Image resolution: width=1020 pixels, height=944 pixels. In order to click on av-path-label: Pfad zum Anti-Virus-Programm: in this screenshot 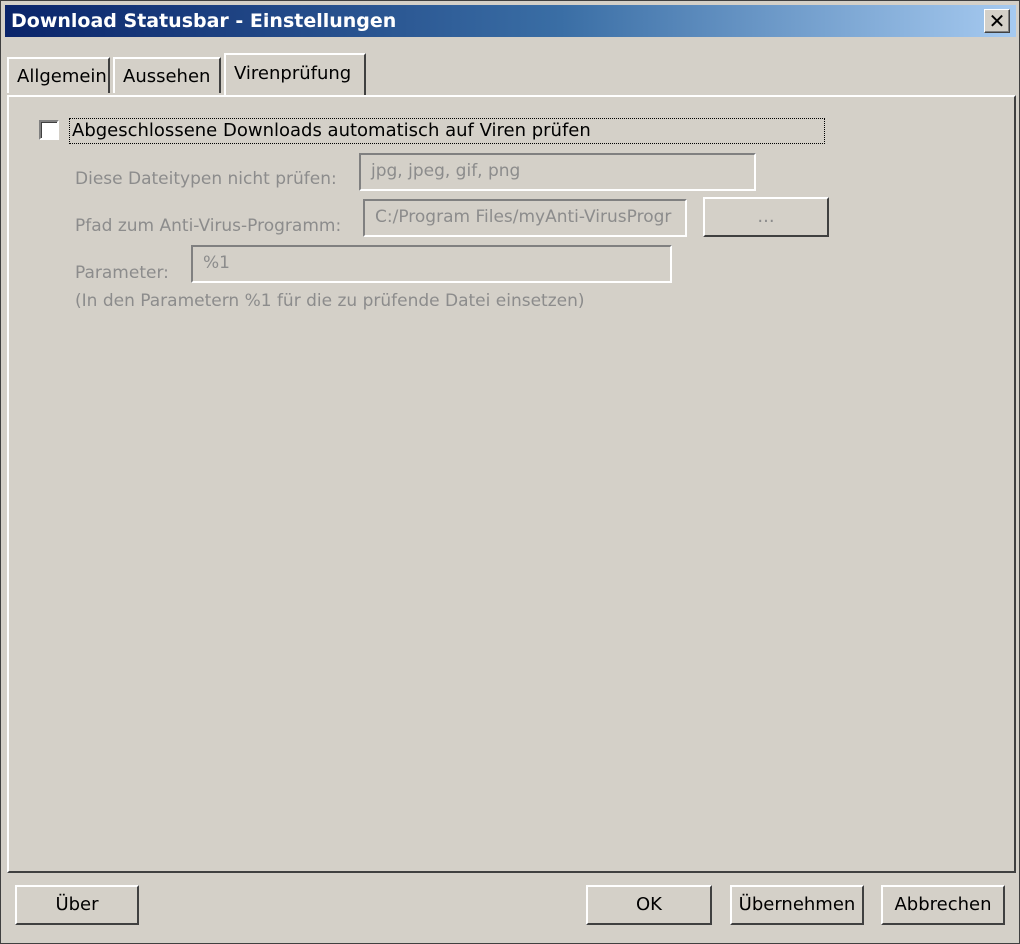, I will do `click(208, 226)`.